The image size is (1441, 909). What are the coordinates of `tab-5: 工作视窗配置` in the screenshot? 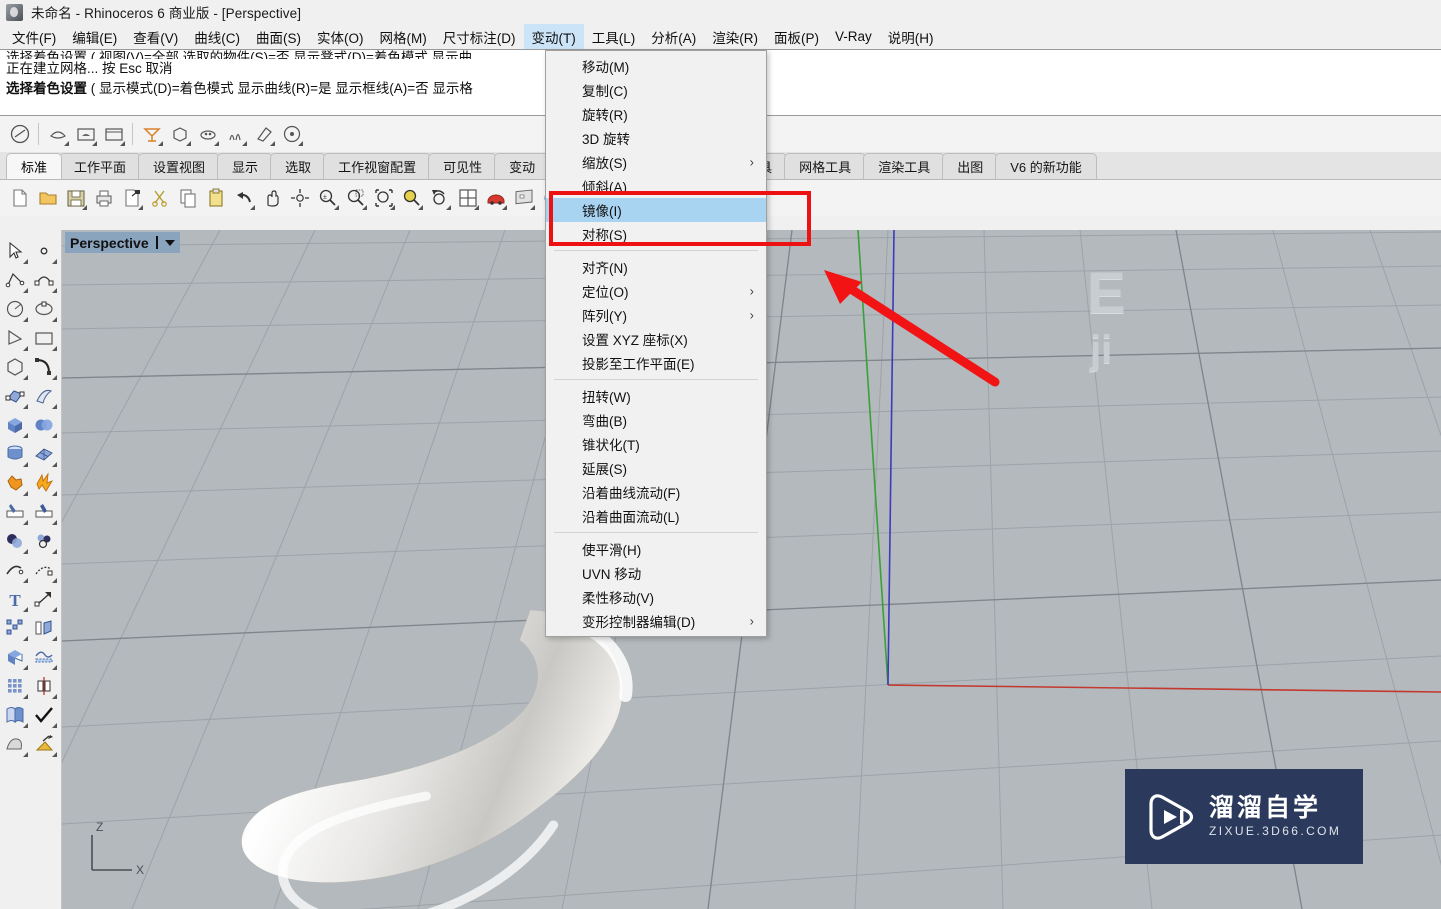 It's located at (377, 166).